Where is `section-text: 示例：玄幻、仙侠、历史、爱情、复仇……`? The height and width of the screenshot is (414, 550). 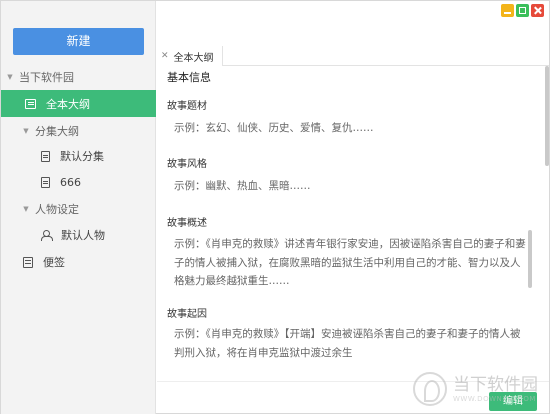 section-text: 示例：玄幻、仙侠、历史、爱情、复仇…… is located at coordinates (274, 128).